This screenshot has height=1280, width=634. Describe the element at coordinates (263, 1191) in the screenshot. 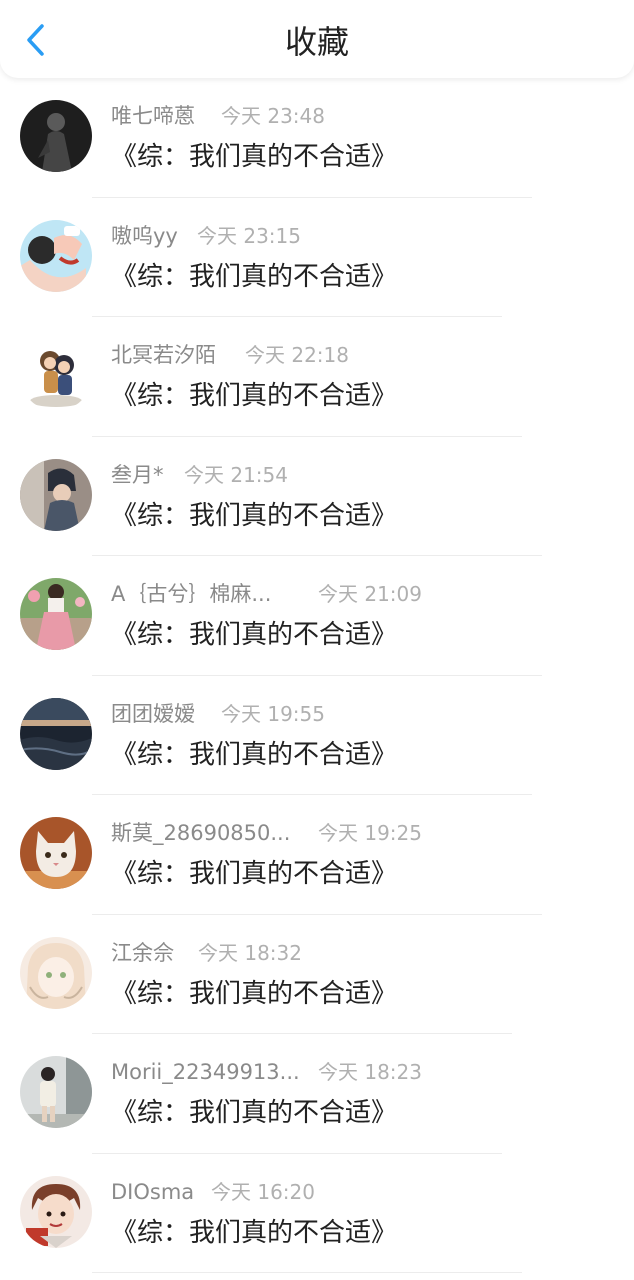

I see `timestamp: 今天 16:20` at that location.